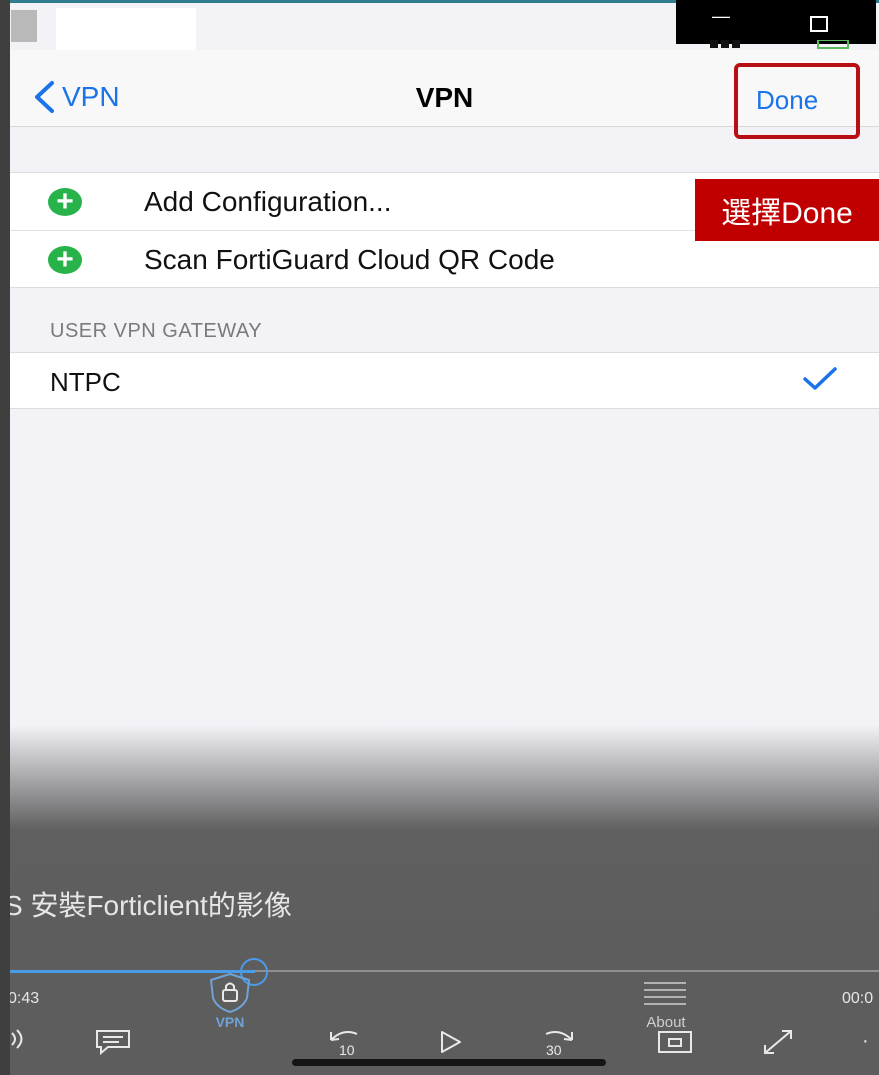  Describe the element at coordinates (85, 382) in the screenshot. I see `gateway-name: NTPC` at that location.